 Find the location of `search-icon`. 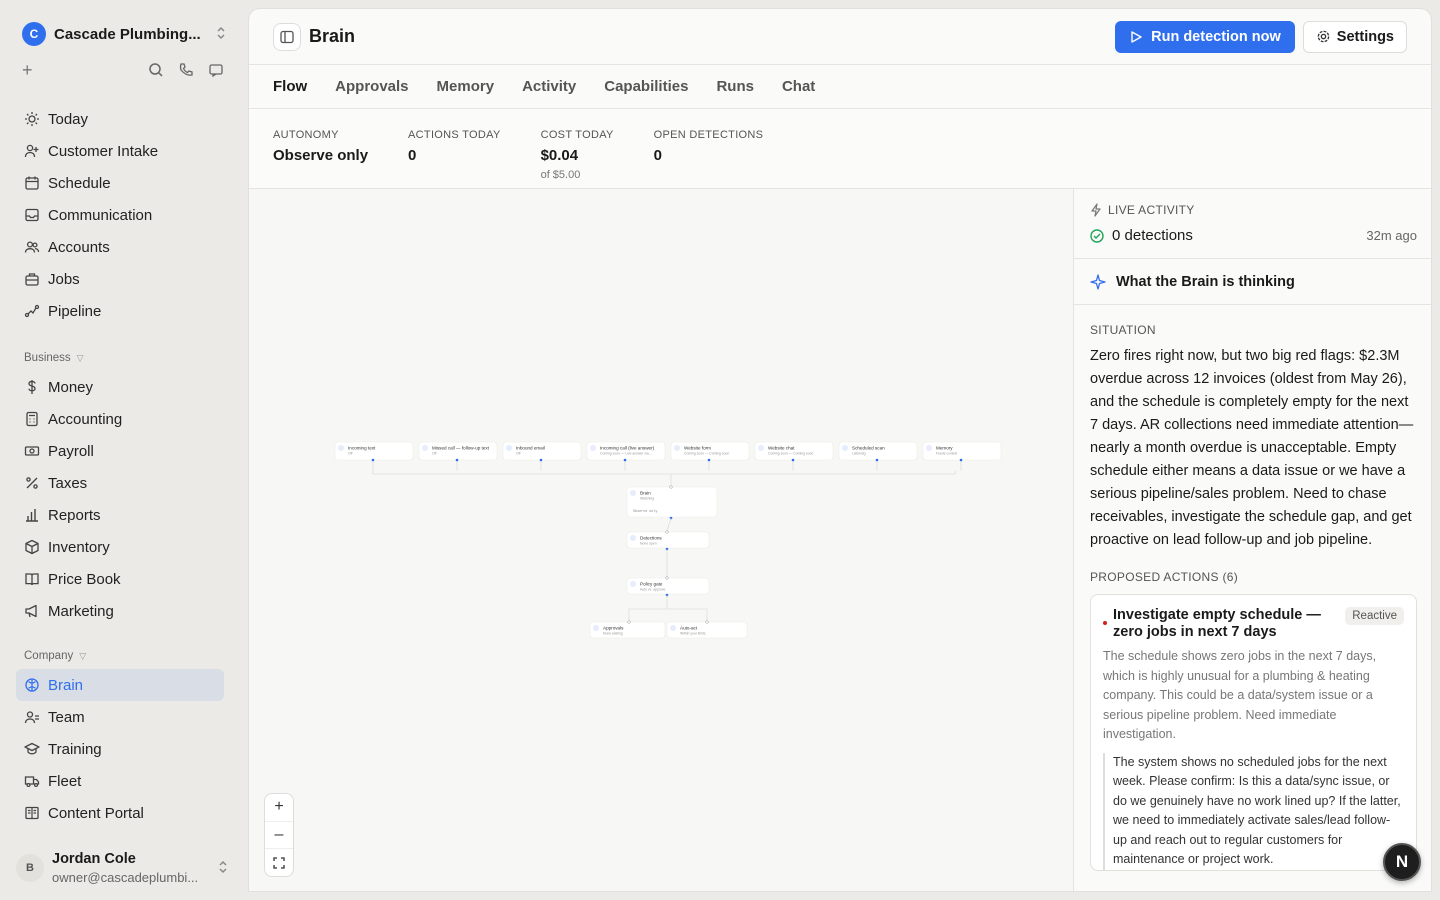

search-icon is located at coordinates (156, 70).